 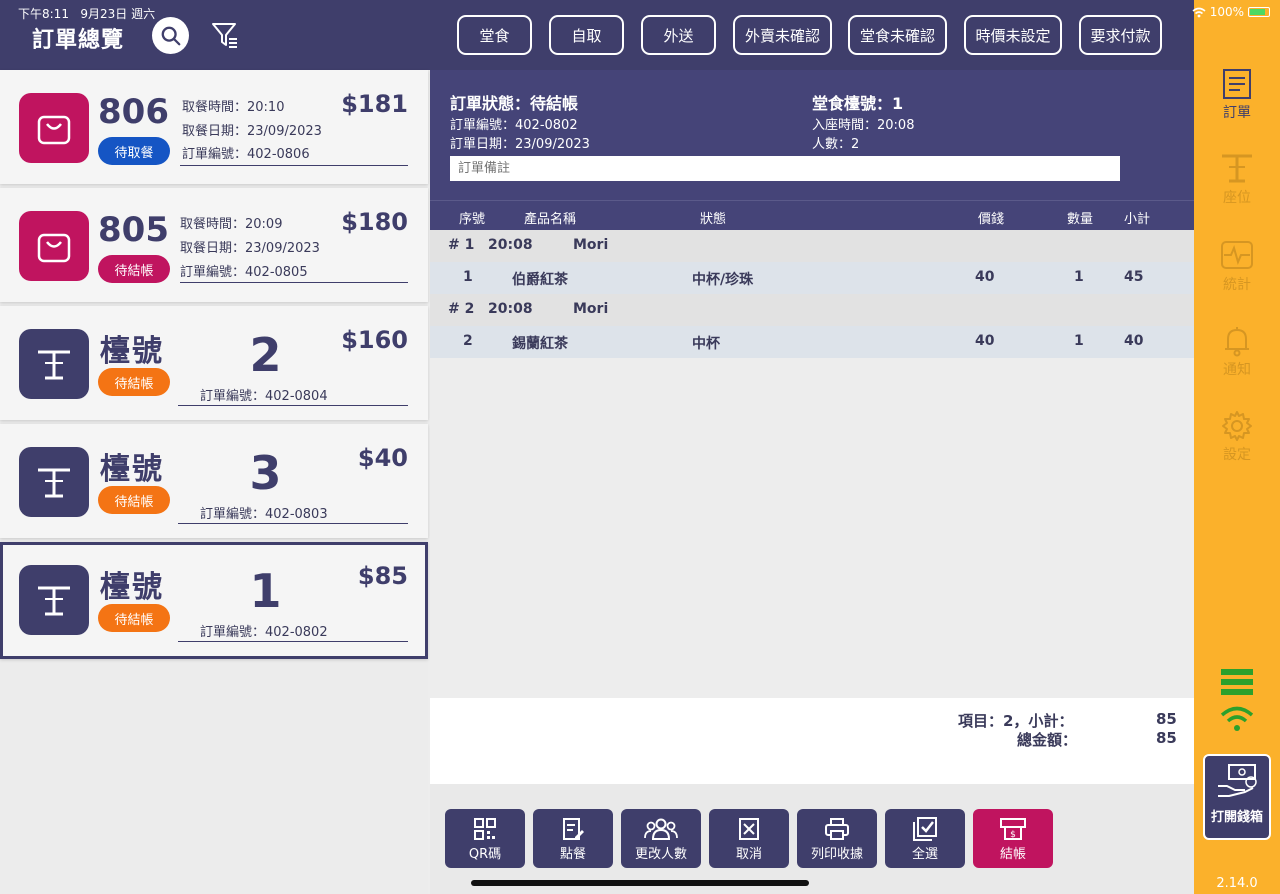 I want to click on col-status: 狀態, so click(x=713, y=219).